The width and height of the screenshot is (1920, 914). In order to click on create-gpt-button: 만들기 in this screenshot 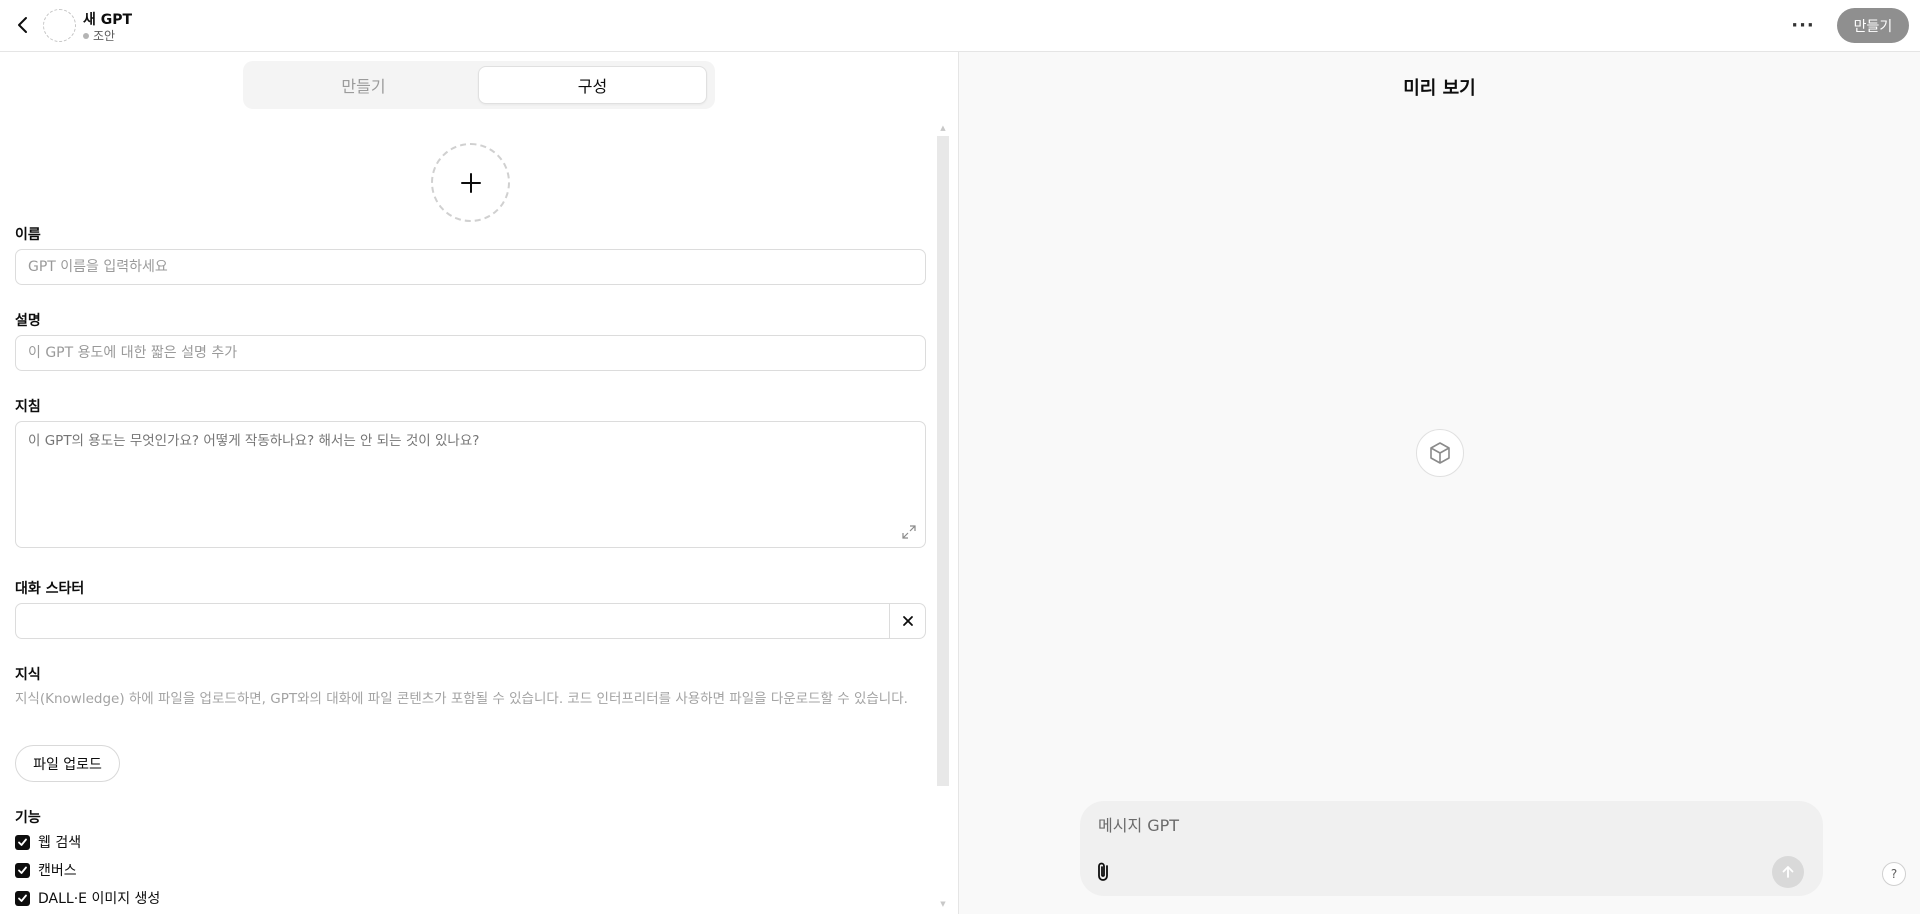, I will do `click(1873, 25)`.